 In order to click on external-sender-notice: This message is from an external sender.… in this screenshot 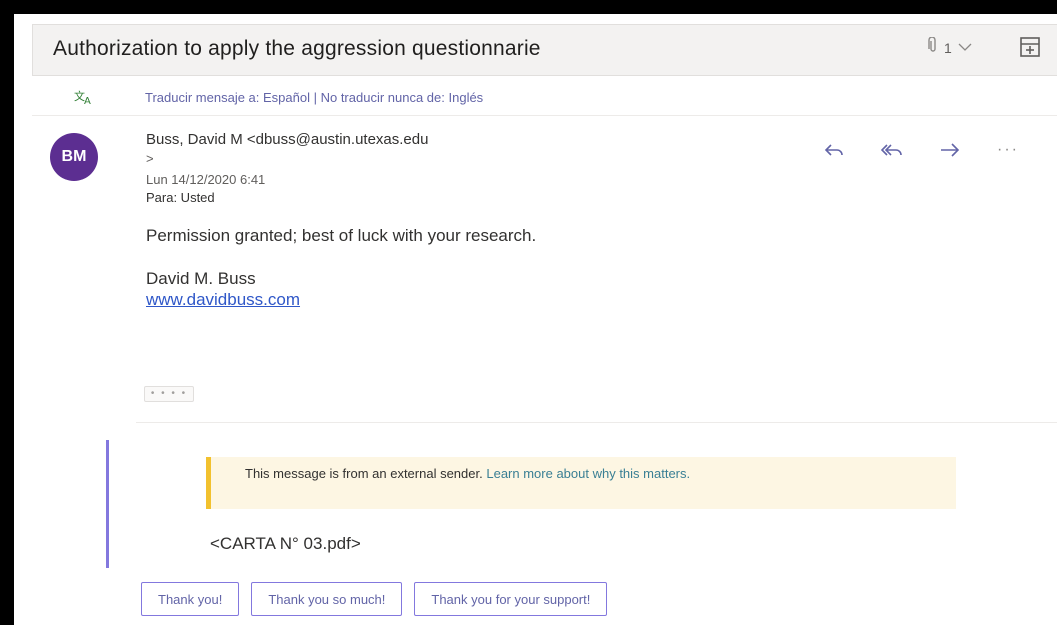, I will do `click(581, 483)`.